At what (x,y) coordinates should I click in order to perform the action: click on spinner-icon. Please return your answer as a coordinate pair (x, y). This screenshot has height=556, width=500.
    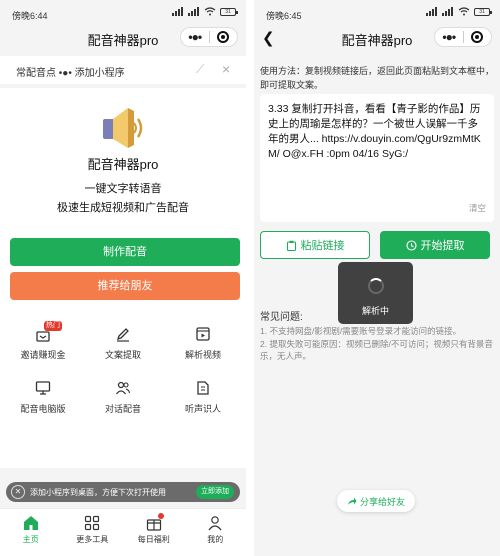
    Looking at the image, I should click on (376, 286).